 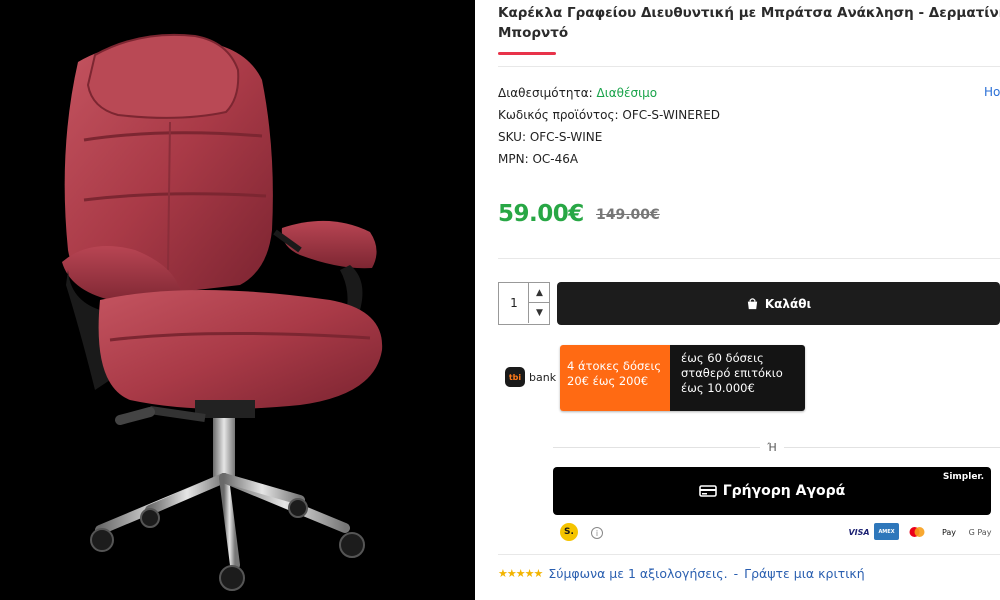 I want to click on or-text: Ή, so click(x=772, y=447).